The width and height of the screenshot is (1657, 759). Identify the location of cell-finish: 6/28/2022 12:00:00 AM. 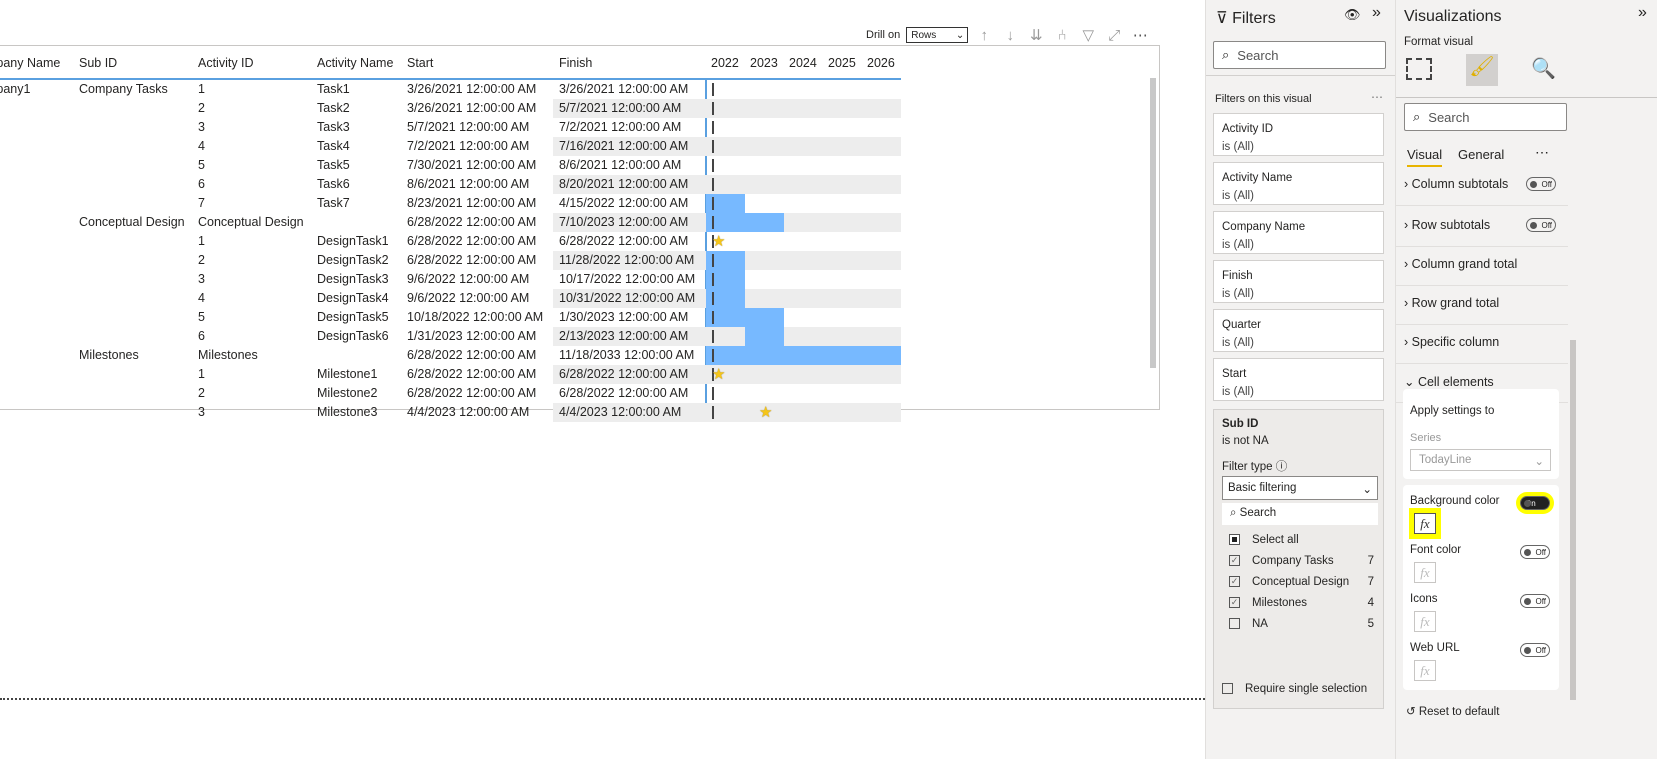
(624, 241).